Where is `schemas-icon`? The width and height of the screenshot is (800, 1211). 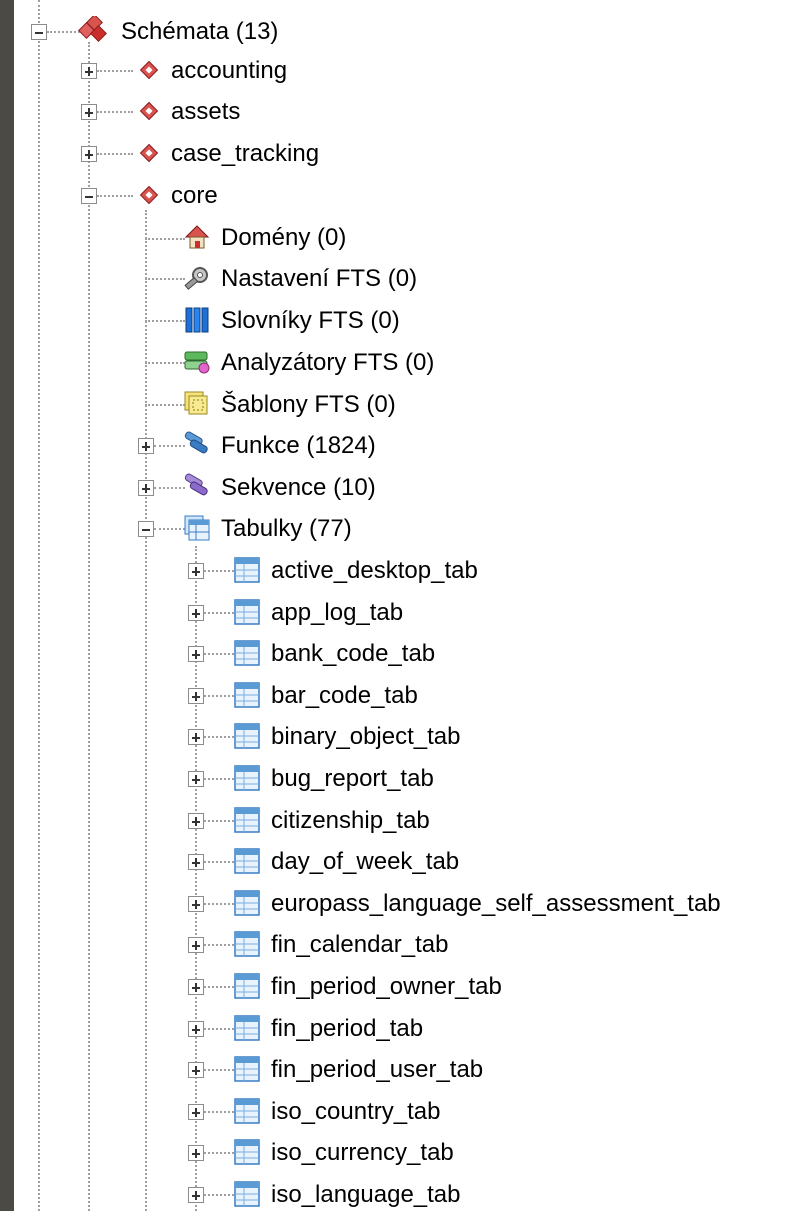
schemas-icon is located at coordinates (93, 31).